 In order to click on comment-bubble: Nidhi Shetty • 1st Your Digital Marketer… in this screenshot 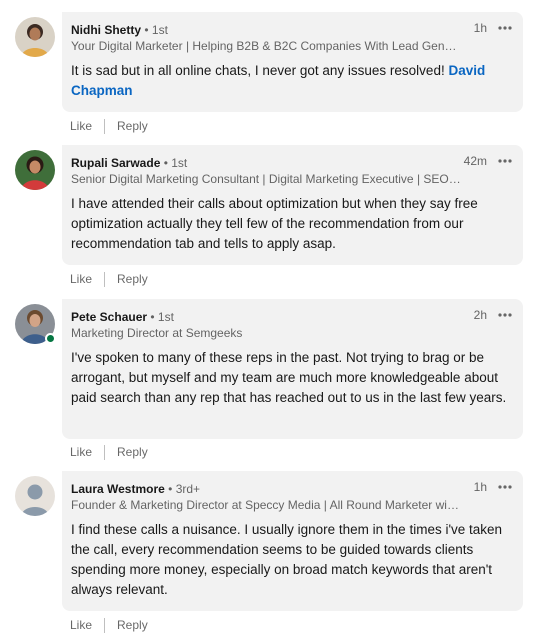, I will do `click(292, 62)`.